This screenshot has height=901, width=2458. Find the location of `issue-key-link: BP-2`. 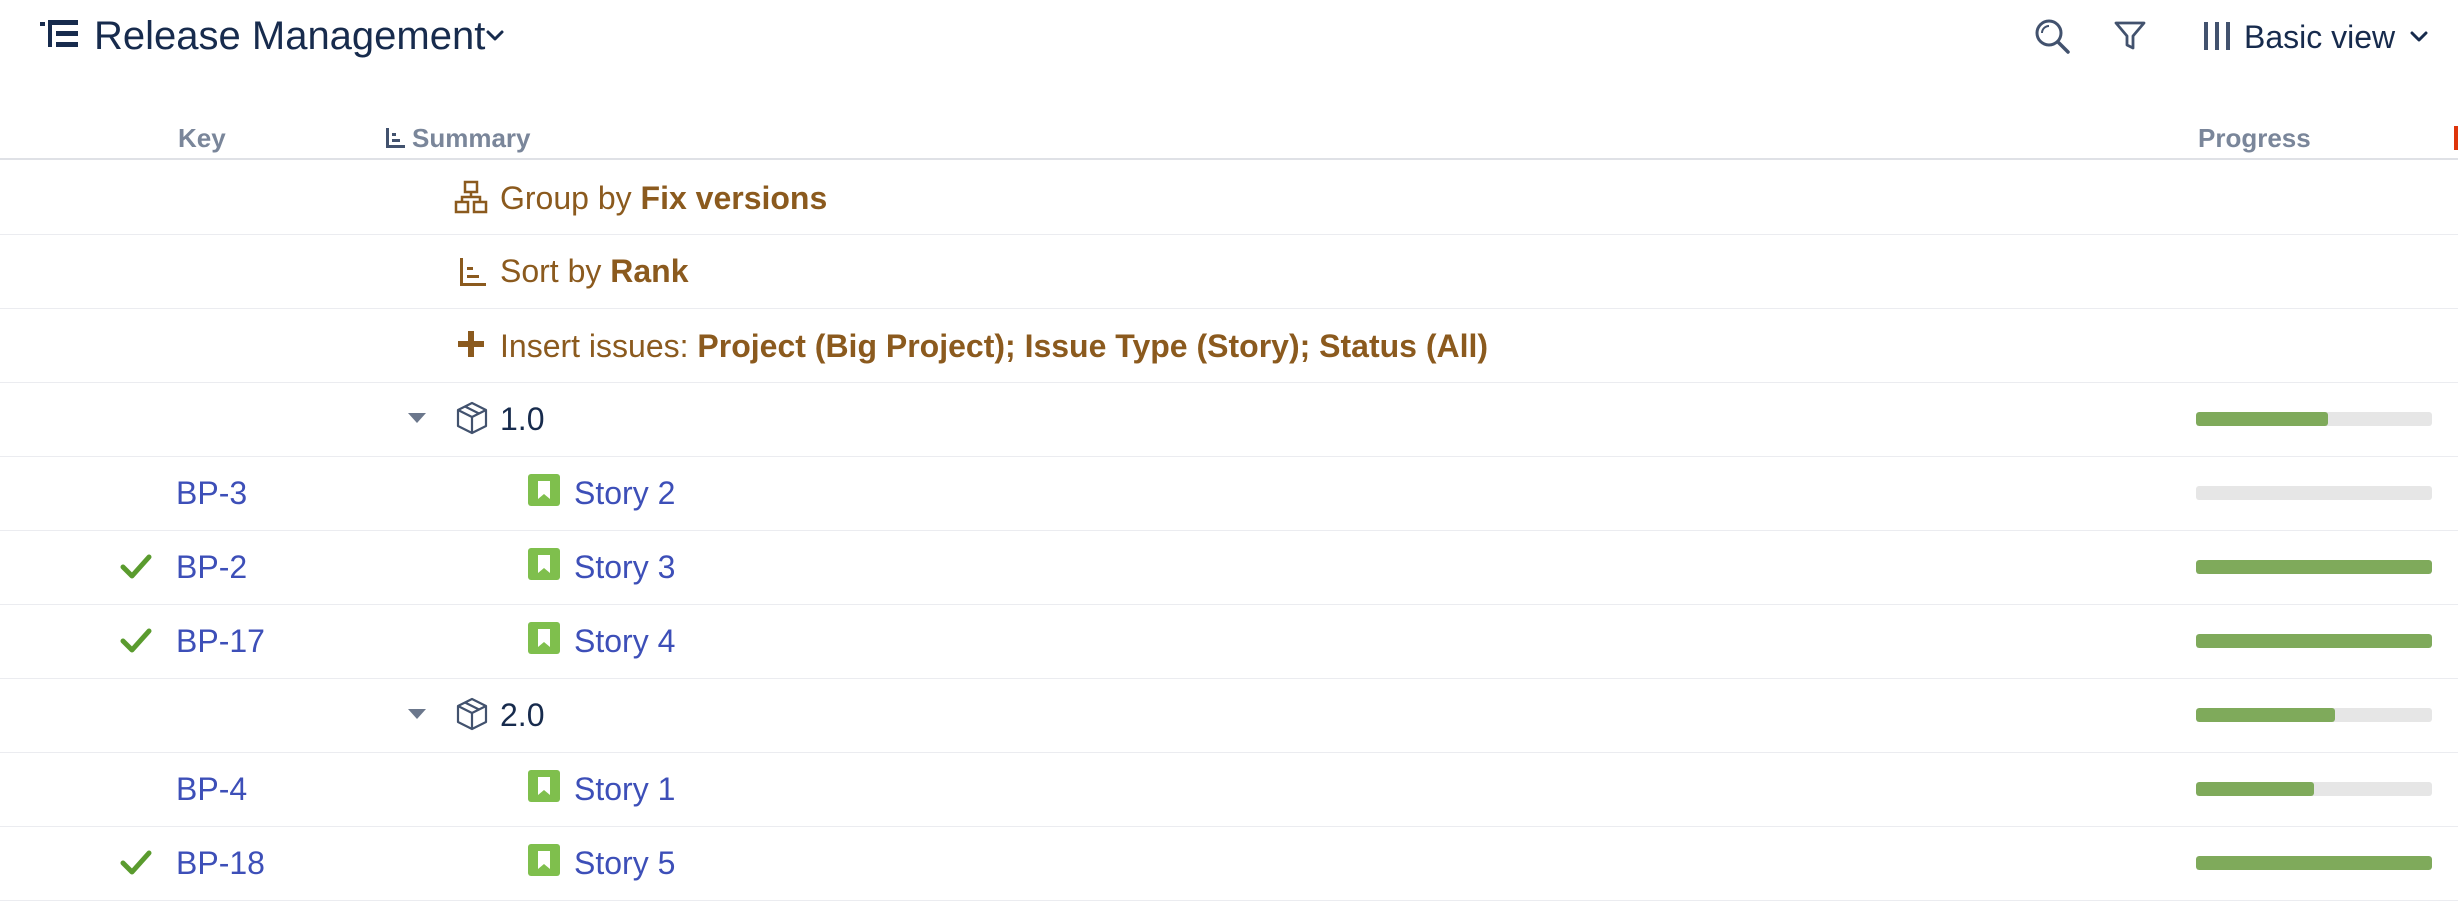

issue-key-link: BP-2 is located at coordinates (211, 567).